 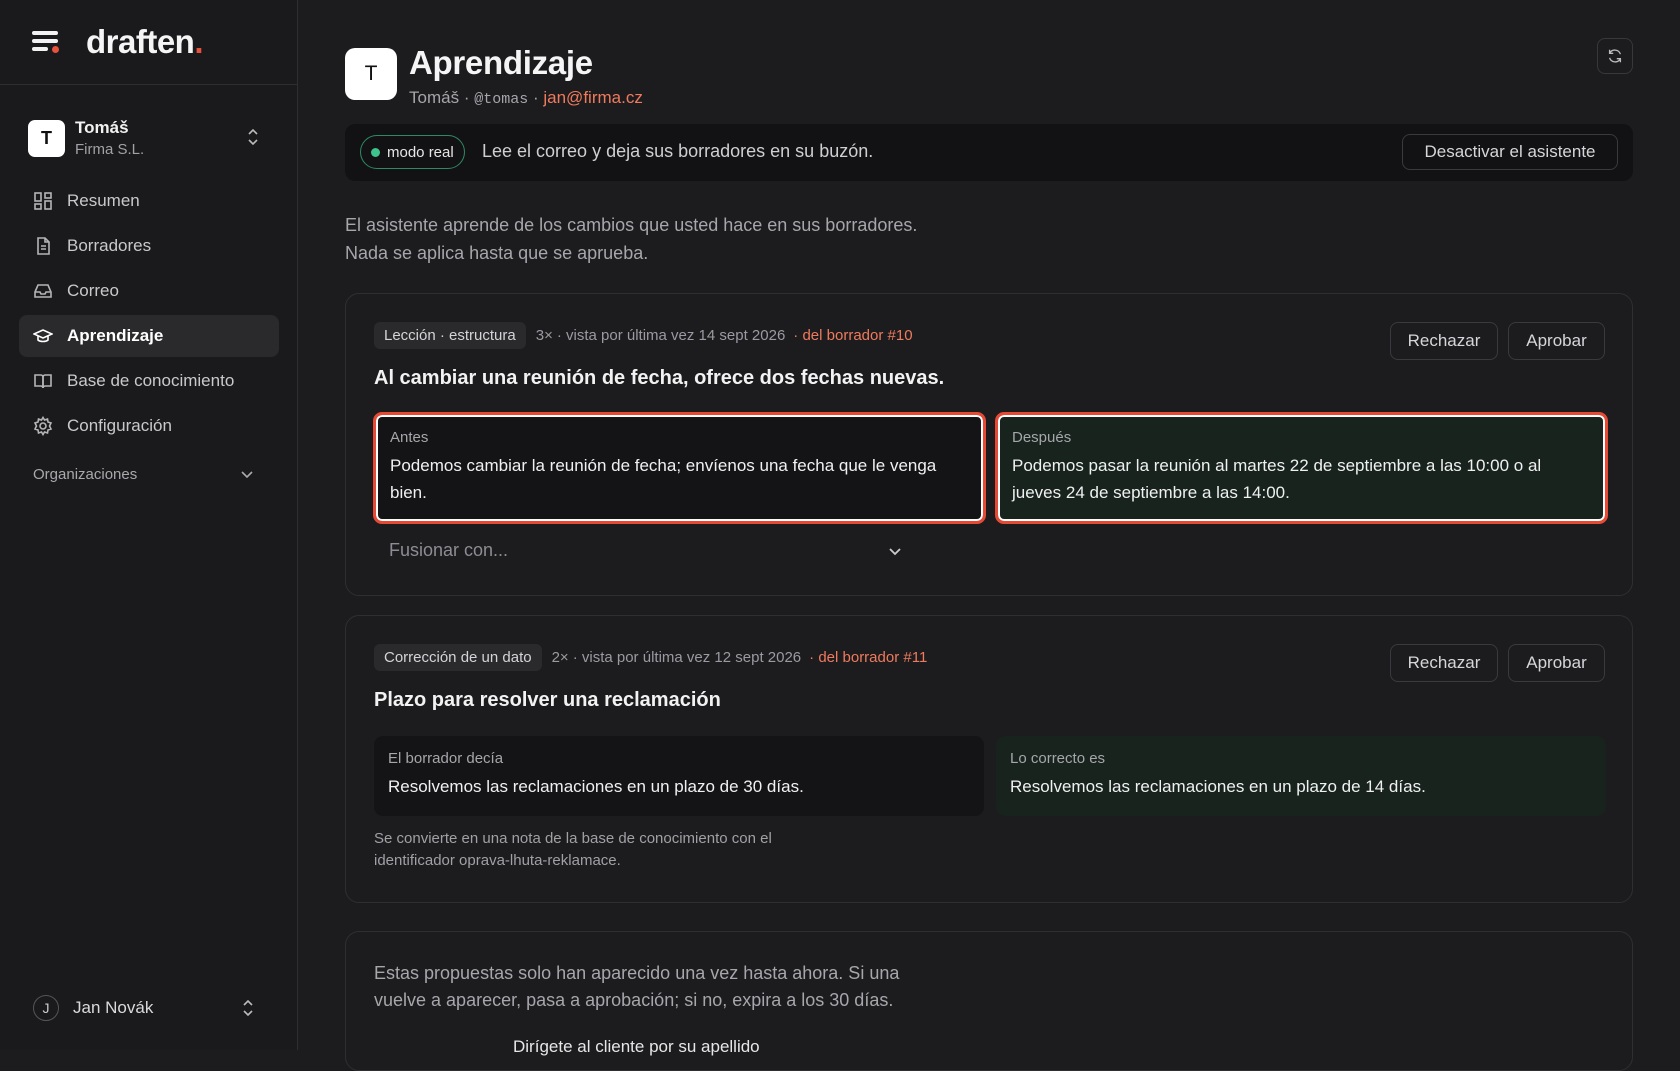 What do you see at coordinates (1042, 437) in the screenshot?
I see `after-label: Después` at bounding box center [1042, 437].